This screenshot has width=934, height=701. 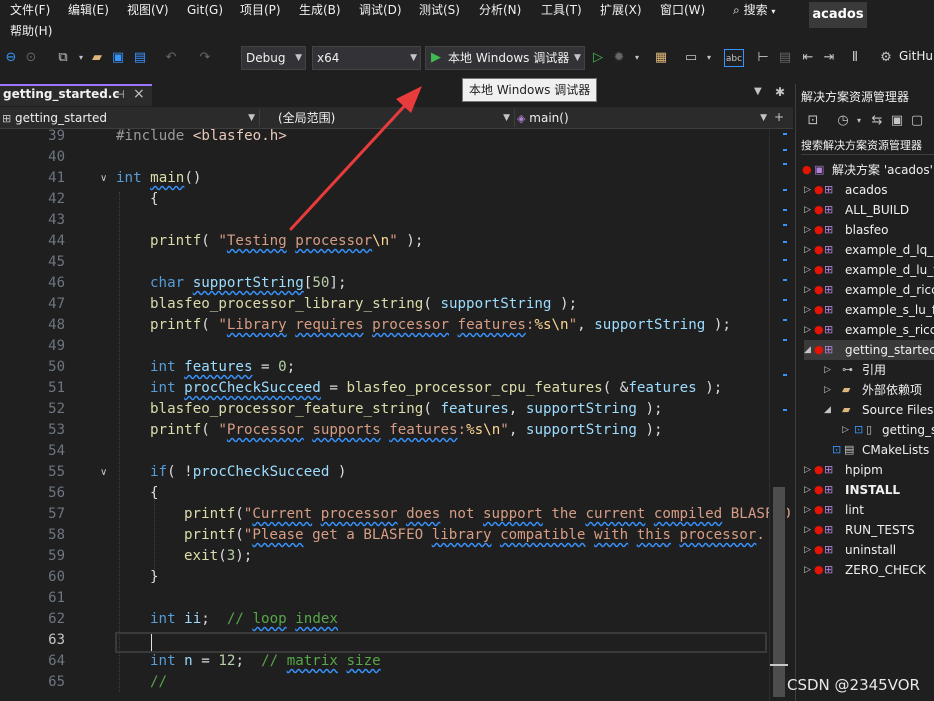 What do you see at coordinates (31, 58) in the screenshot?
I see `forward-icon: ⊙` at bounding box center [31, 58].